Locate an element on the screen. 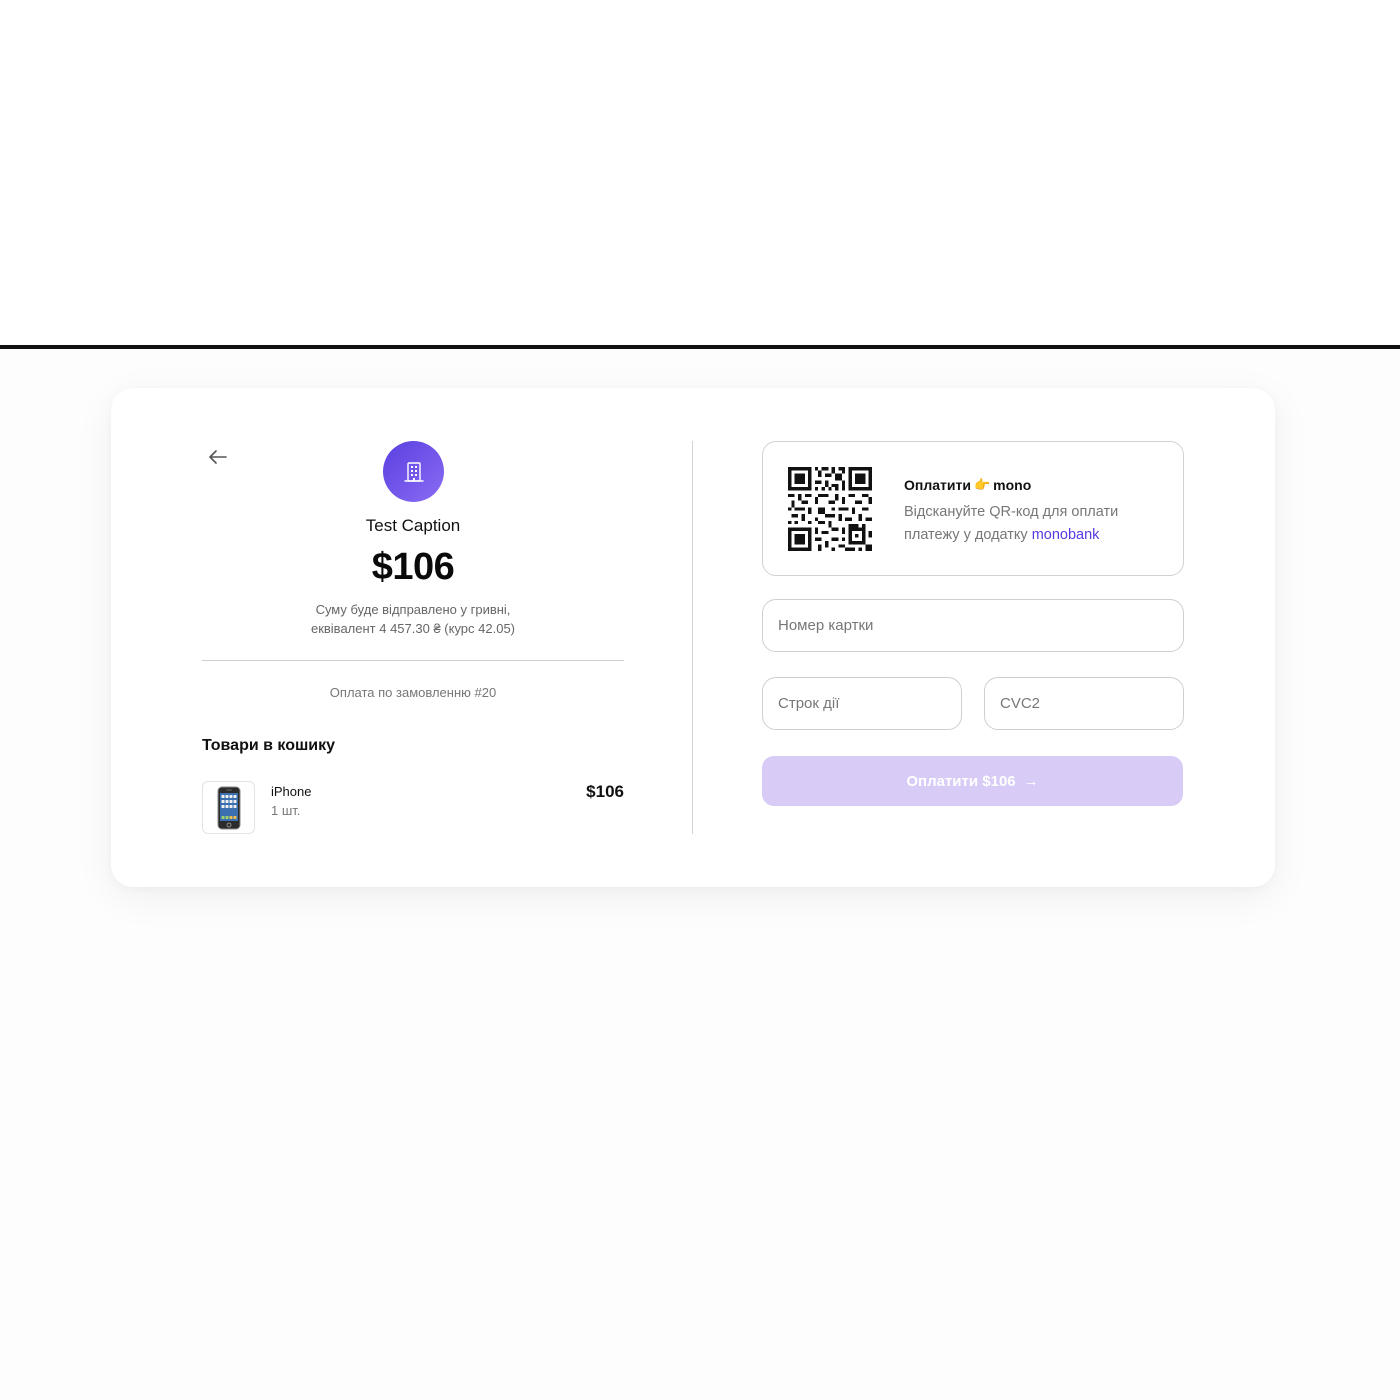 The height and width of the screenshot is (1400, 1400). order-note: Оплата по замовленню #20 is located at coordinates (413, 692).